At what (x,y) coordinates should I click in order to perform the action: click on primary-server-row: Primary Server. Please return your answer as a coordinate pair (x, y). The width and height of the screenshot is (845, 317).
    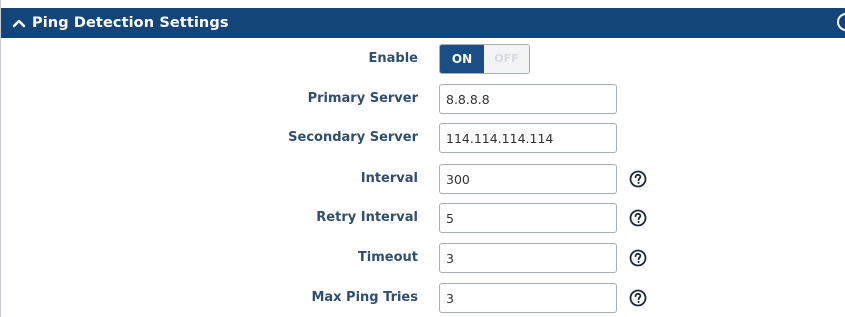
    Looking at the image, I should click on (423, 99).